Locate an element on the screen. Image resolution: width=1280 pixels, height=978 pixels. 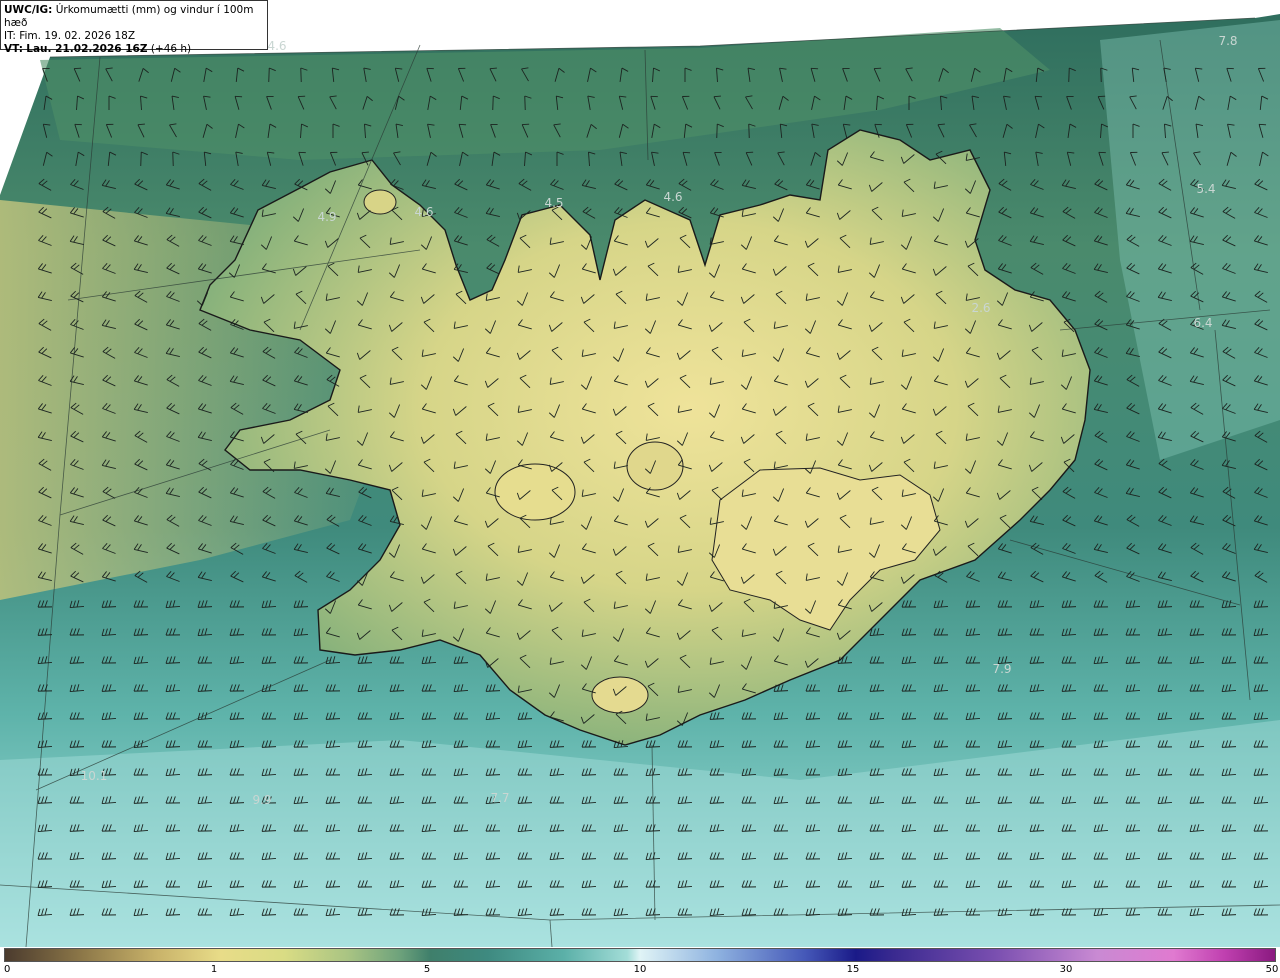
colorbar-tick: 50 is located at coordinates (1272, 969).